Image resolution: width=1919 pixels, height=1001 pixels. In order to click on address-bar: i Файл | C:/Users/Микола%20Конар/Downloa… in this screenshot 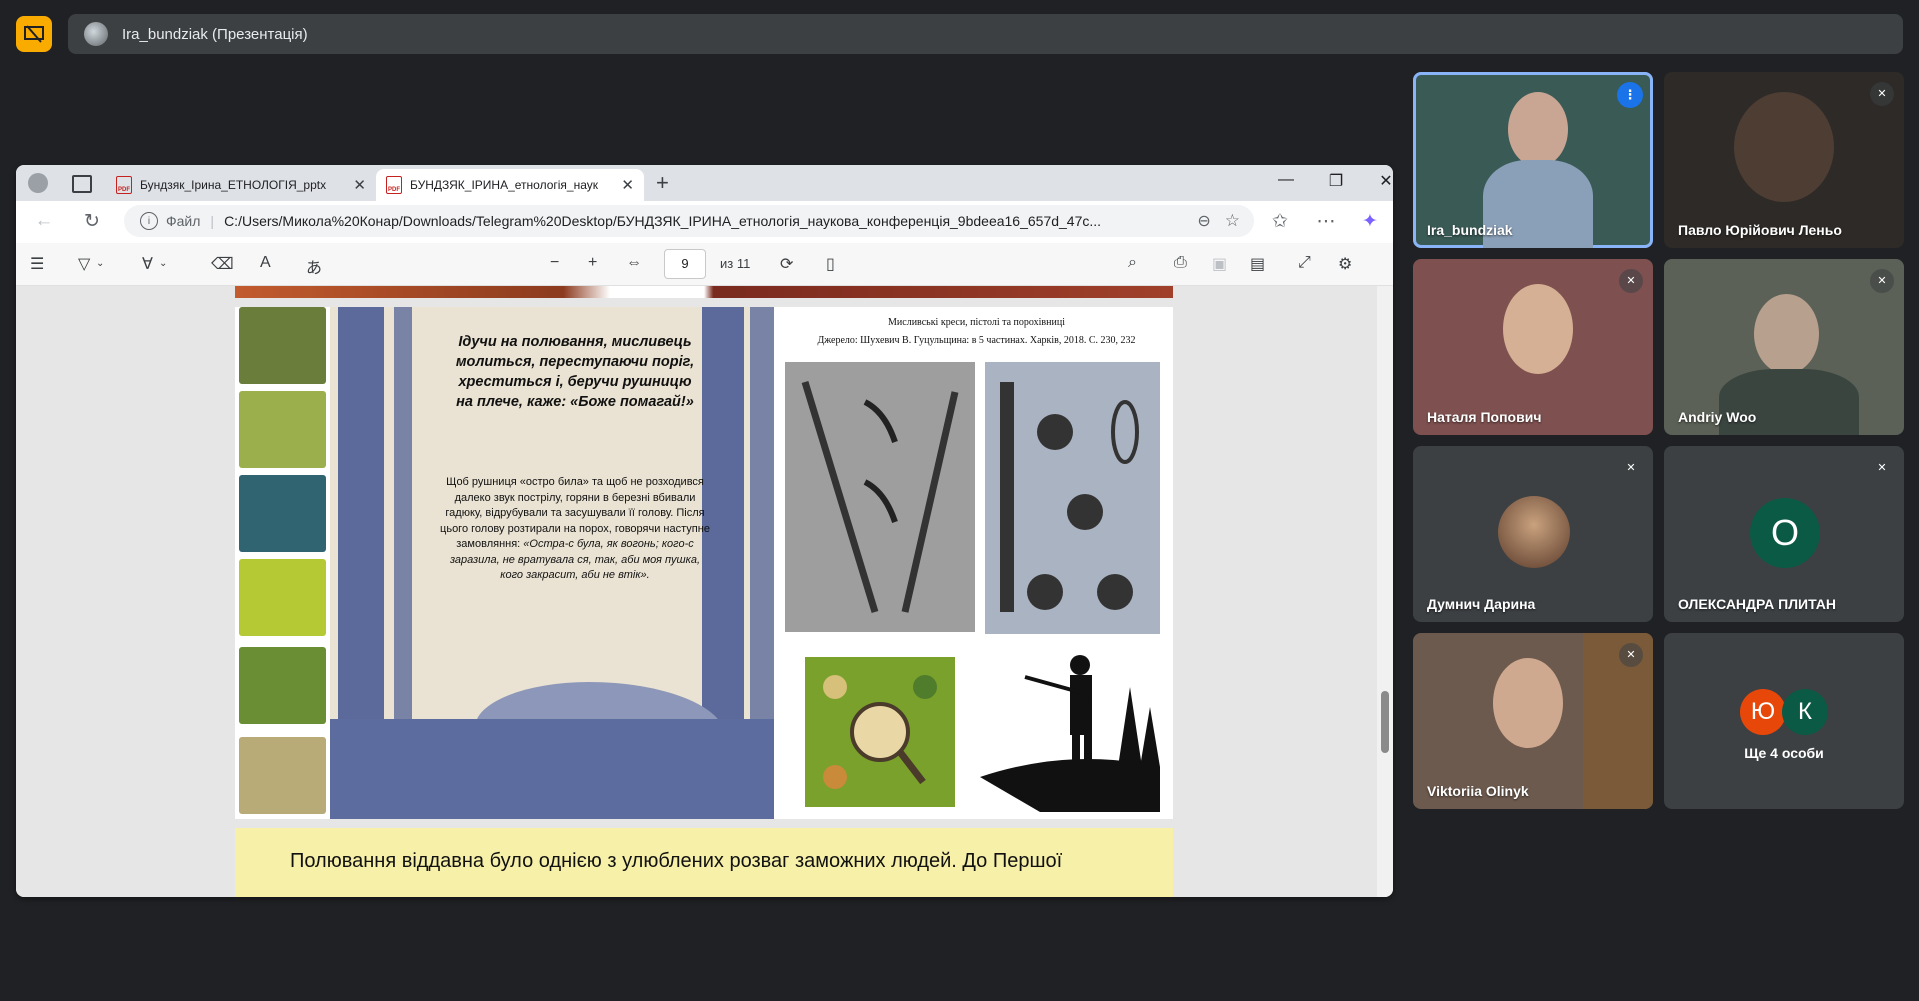, I will do `click(689, 221)`.